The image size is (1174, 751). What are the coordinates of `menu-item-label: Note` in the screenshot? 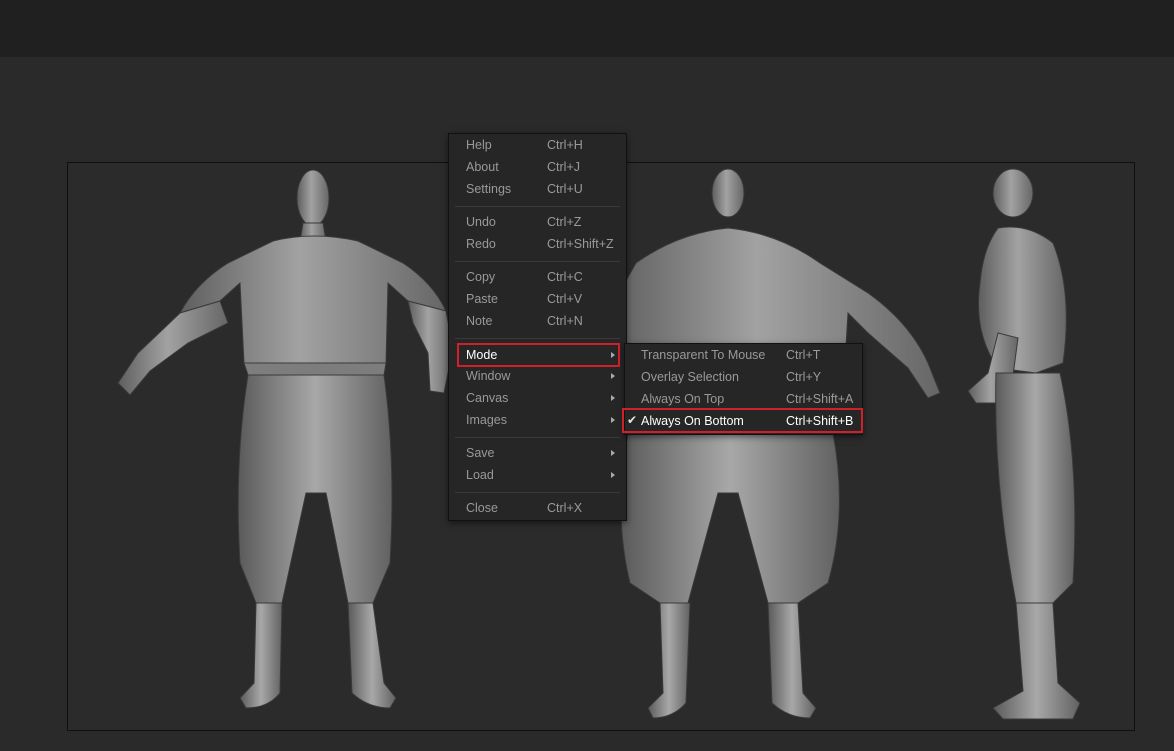 It's located at (479, 321).